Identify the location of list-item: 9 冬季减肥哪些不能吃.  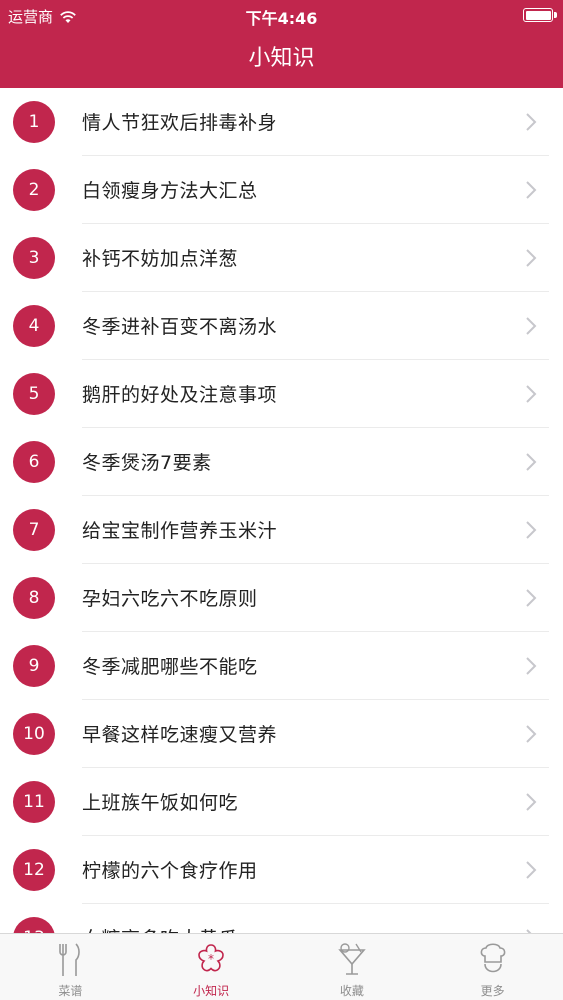
(281, 666).